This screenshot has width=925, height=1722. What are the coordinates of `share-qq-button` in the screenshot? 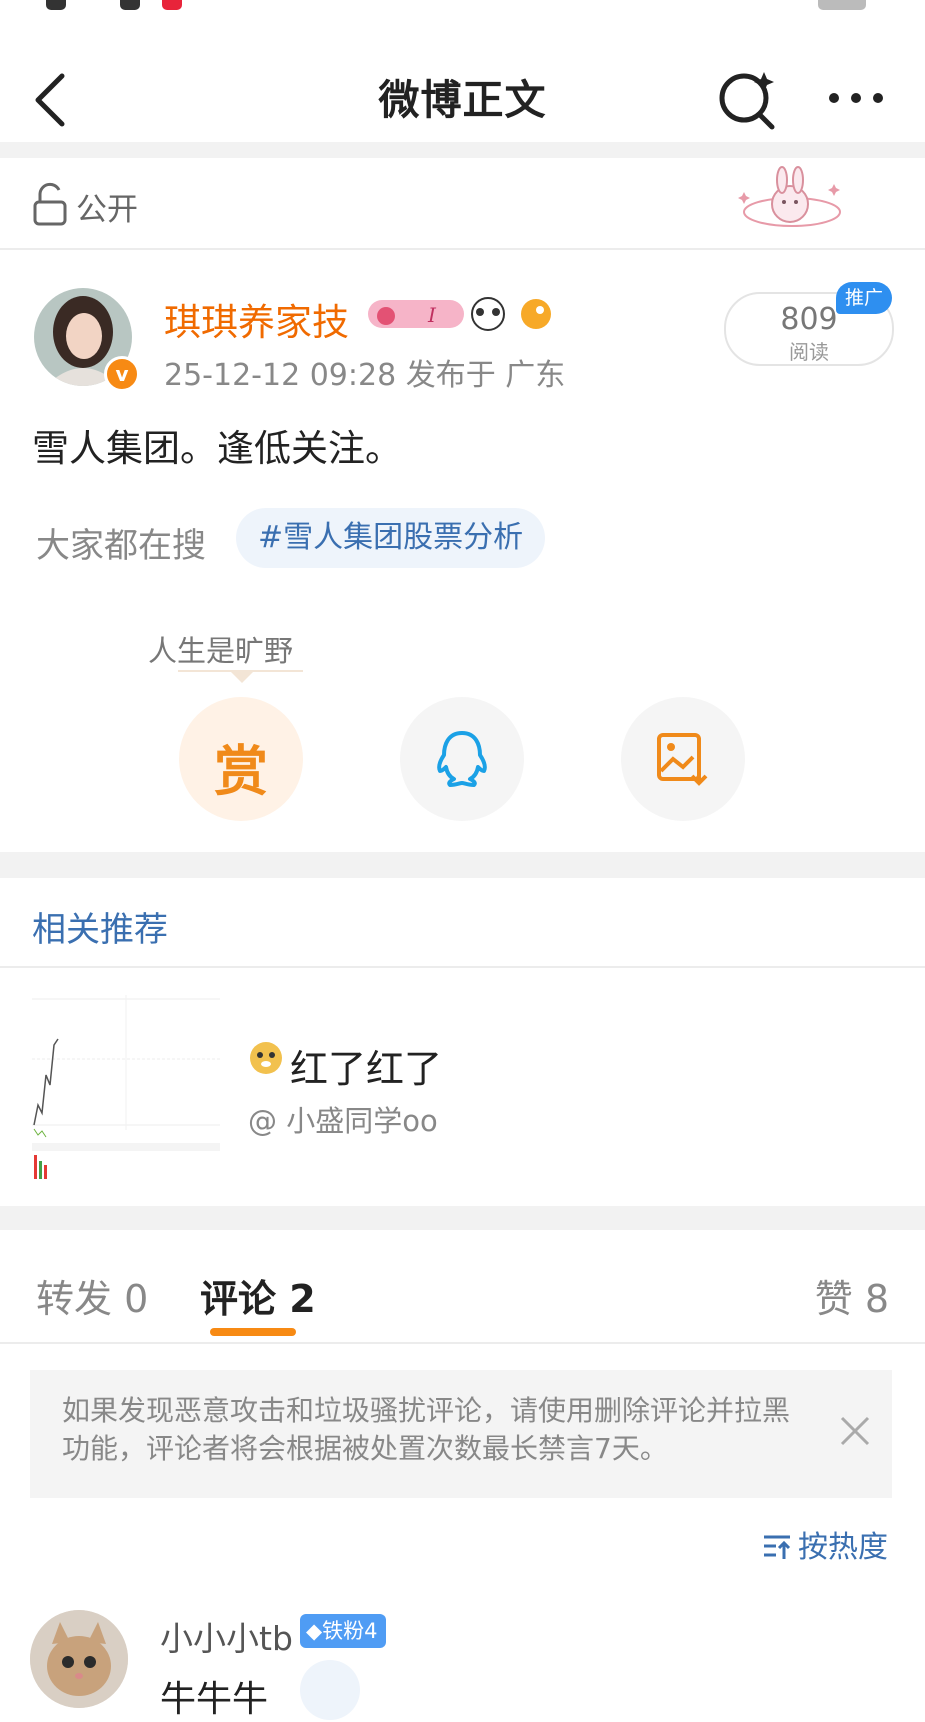 It's located at (462, 759).